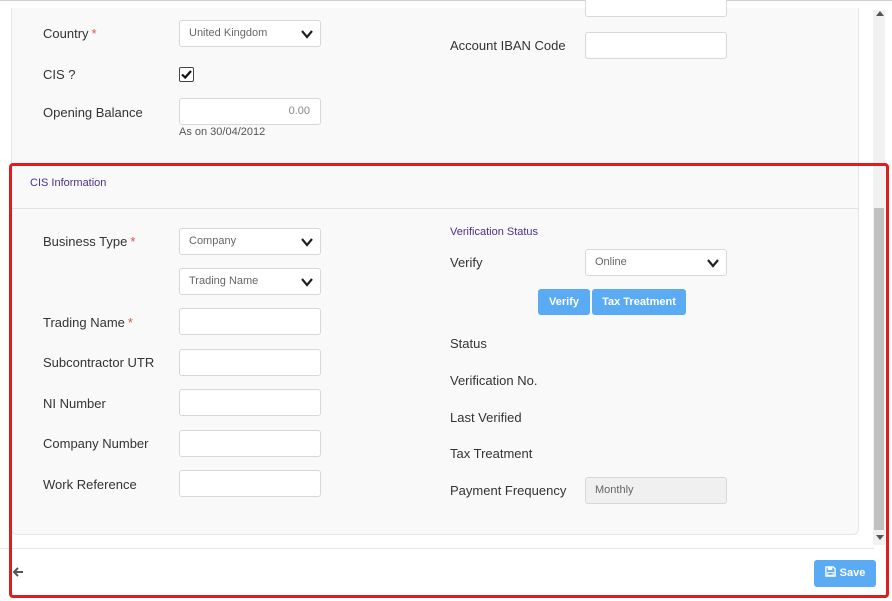 The width and height of the screenshot is (892, 601). What do you see at coordinates (656, 45) in the screenshot?
I see `iban-input` at bounding box center [656, 45].